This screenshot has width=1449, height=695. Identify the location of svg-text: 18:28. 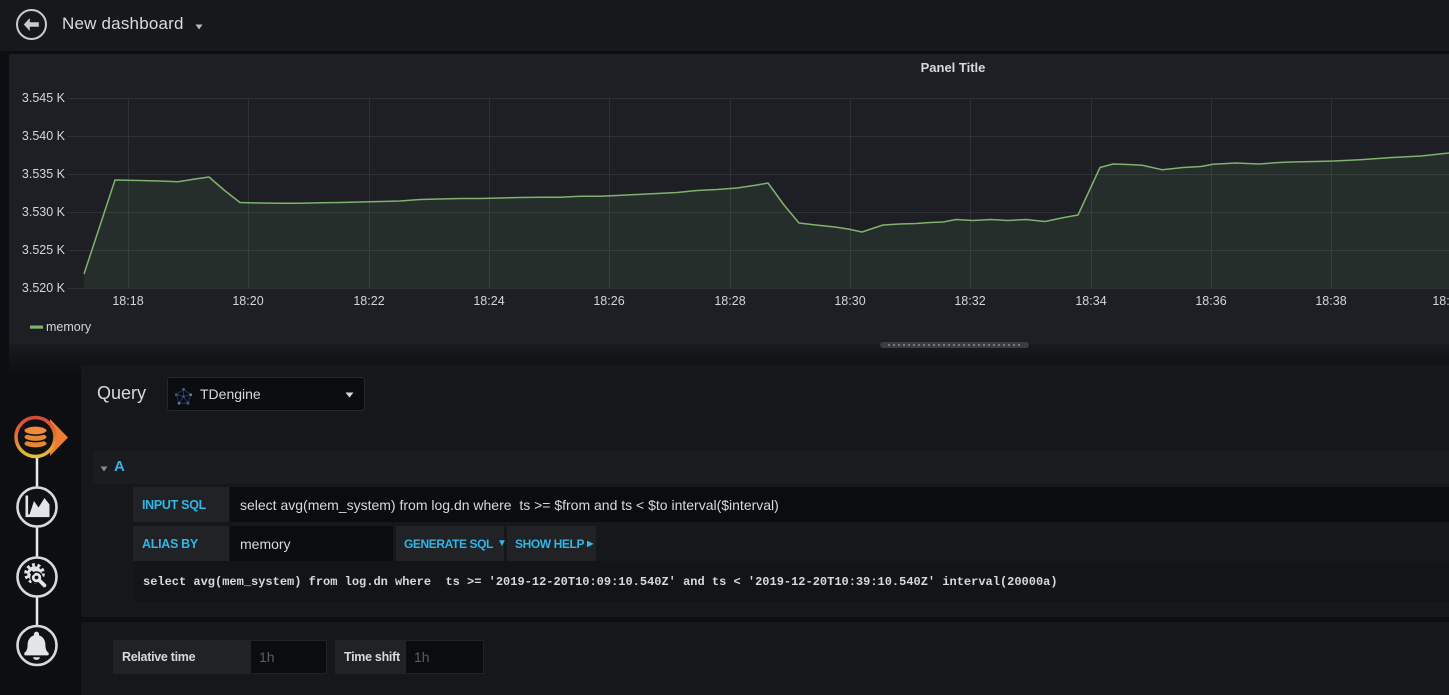
(729, 301).